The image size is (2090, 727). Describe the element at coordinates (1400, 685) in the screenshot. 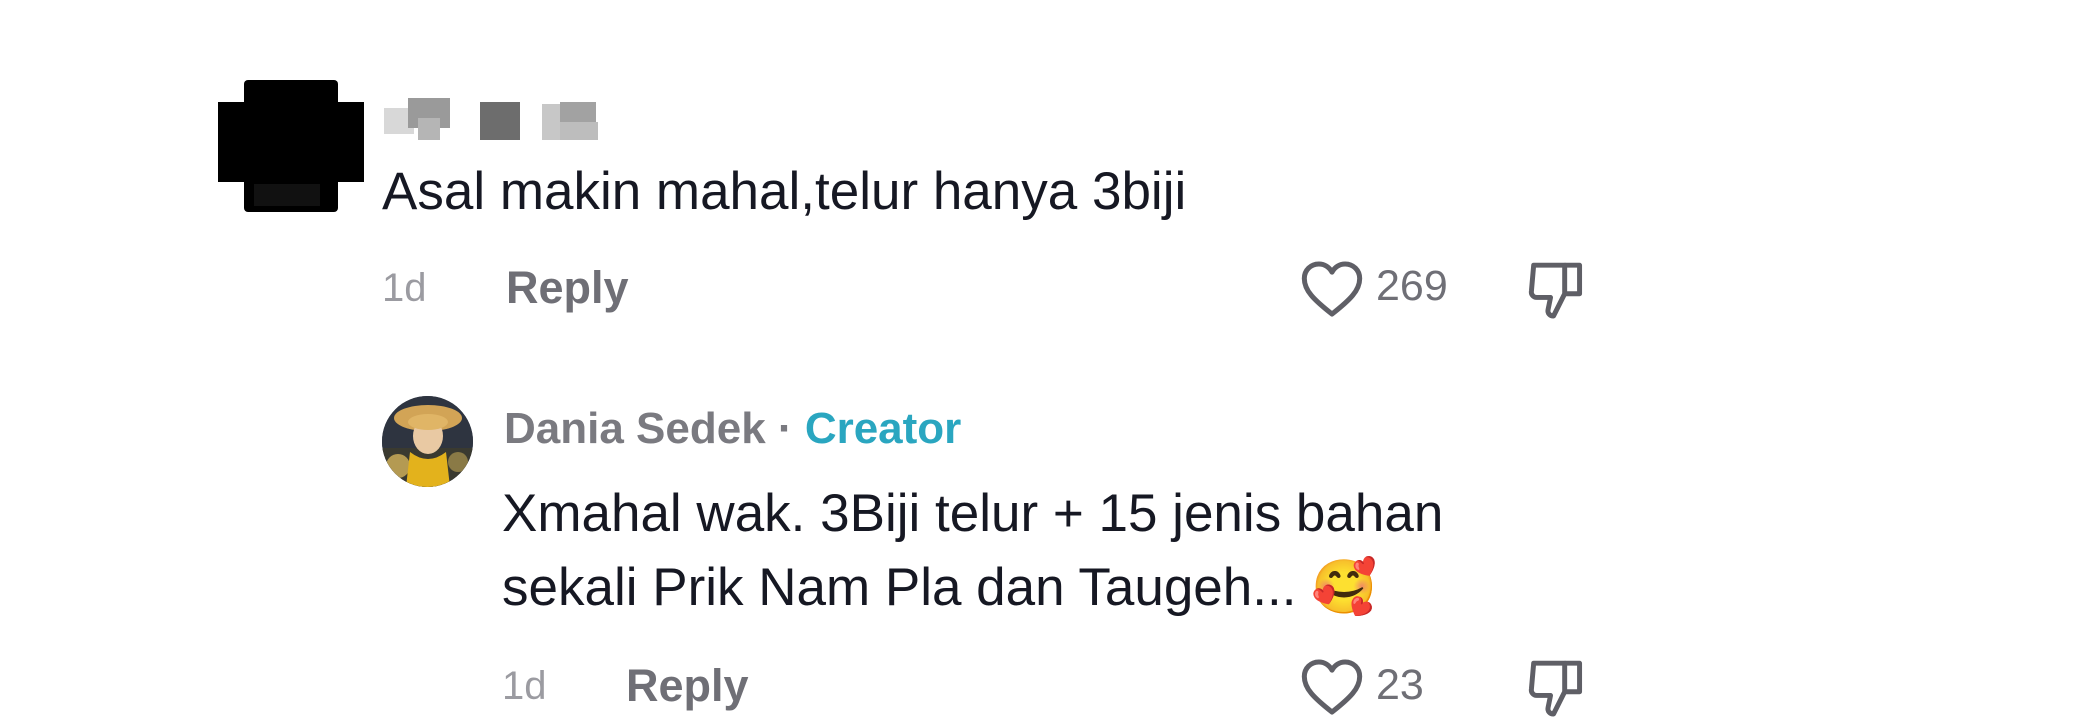

I see `like-count: 23` at that location.